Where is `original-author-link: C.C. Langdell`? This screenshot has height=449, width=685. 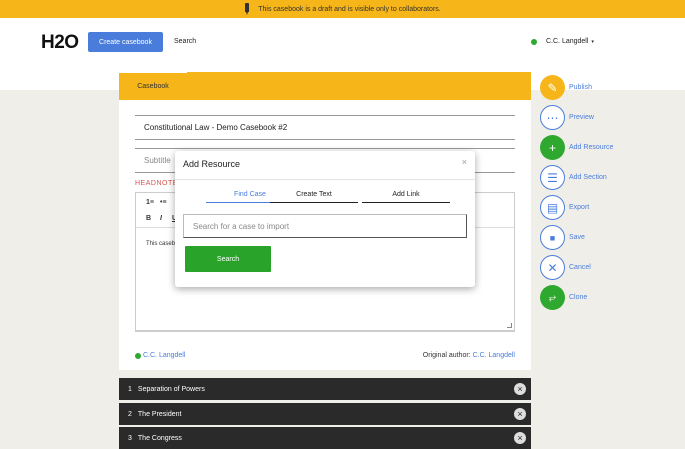
original-author-link: C.C. Langdell is located at coordinates (494, 355).